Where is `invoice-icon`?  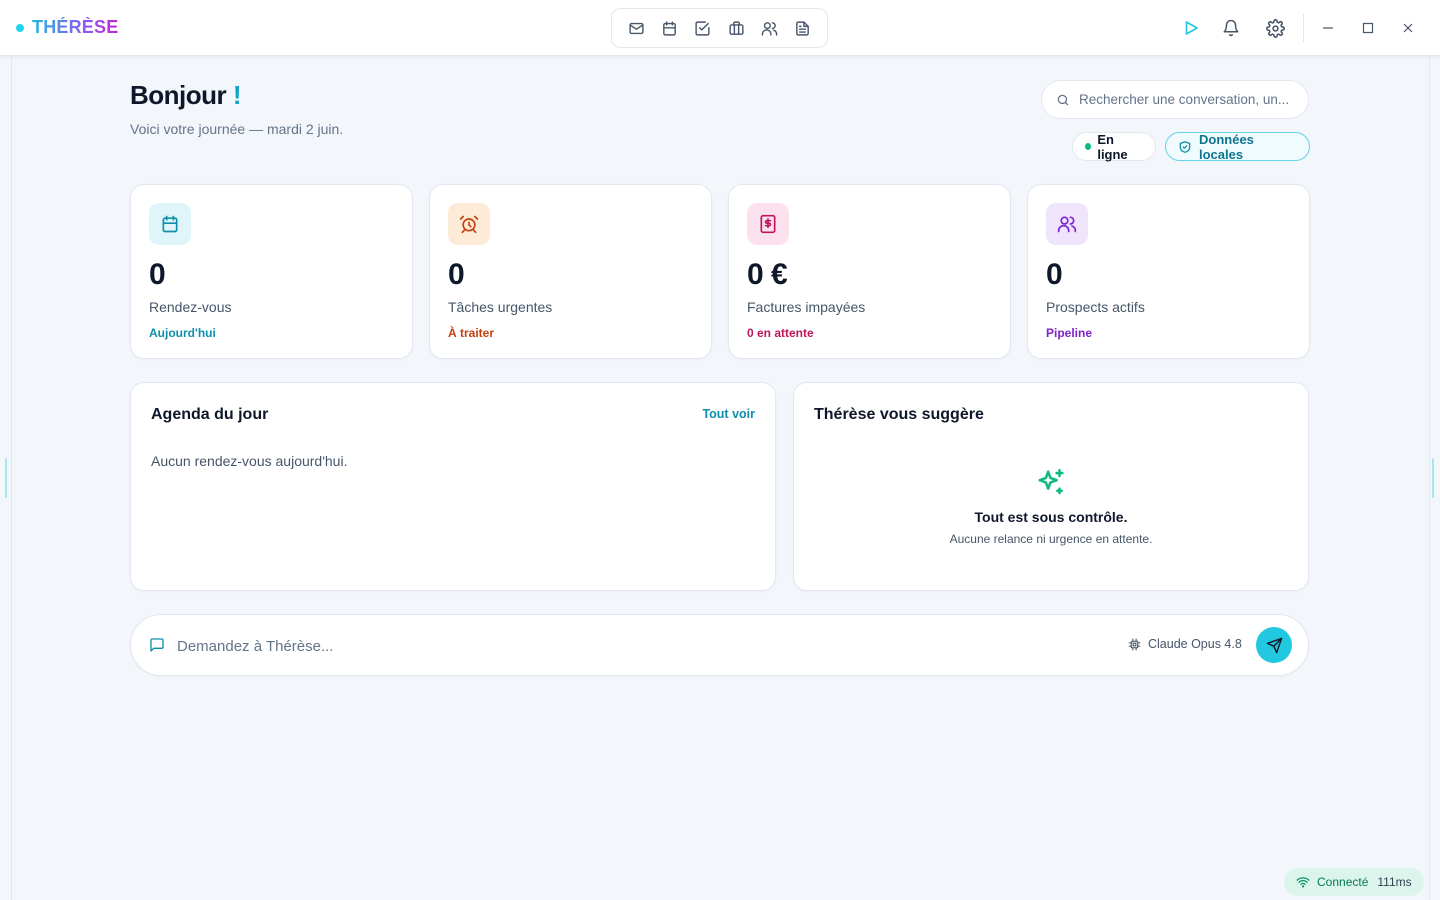 invoice-icon is located at coordinates (768, 224).